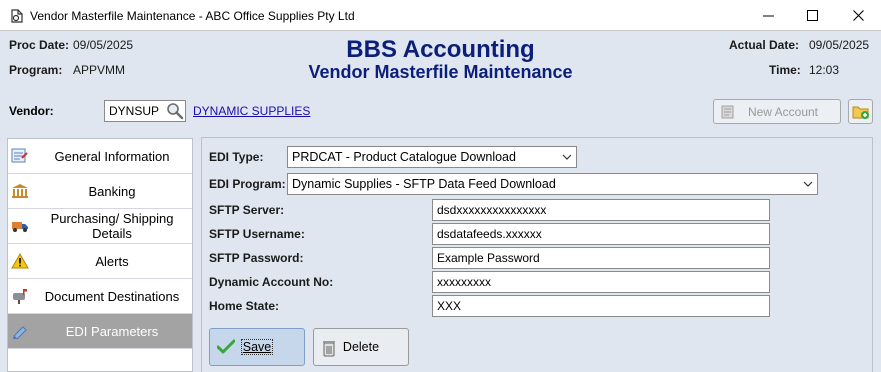 The image size is (881, 372). What do you see at coordinates (601, 258) in the screenshot?
I see `sftp-password-input: Example Password` at bounding box center [601, 258].